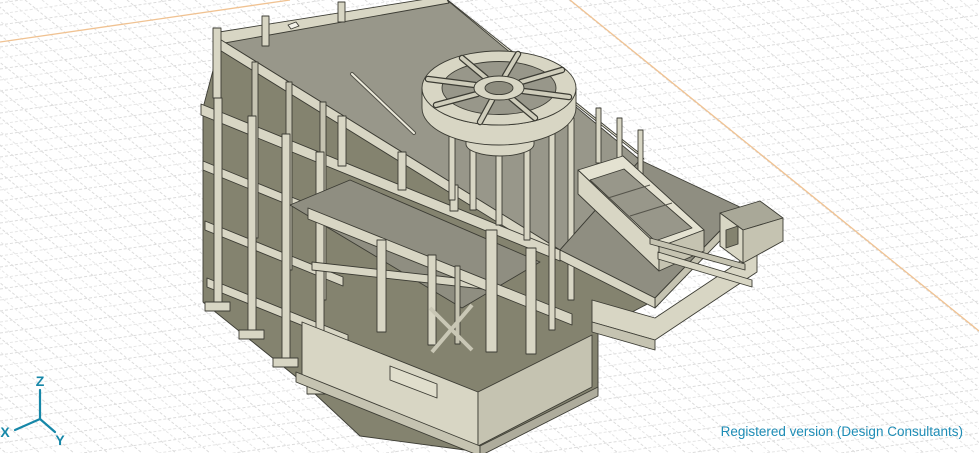  Describe the element at coordinates (499, 88) in the screenshot. I see `tower-hub-hole` at that location.